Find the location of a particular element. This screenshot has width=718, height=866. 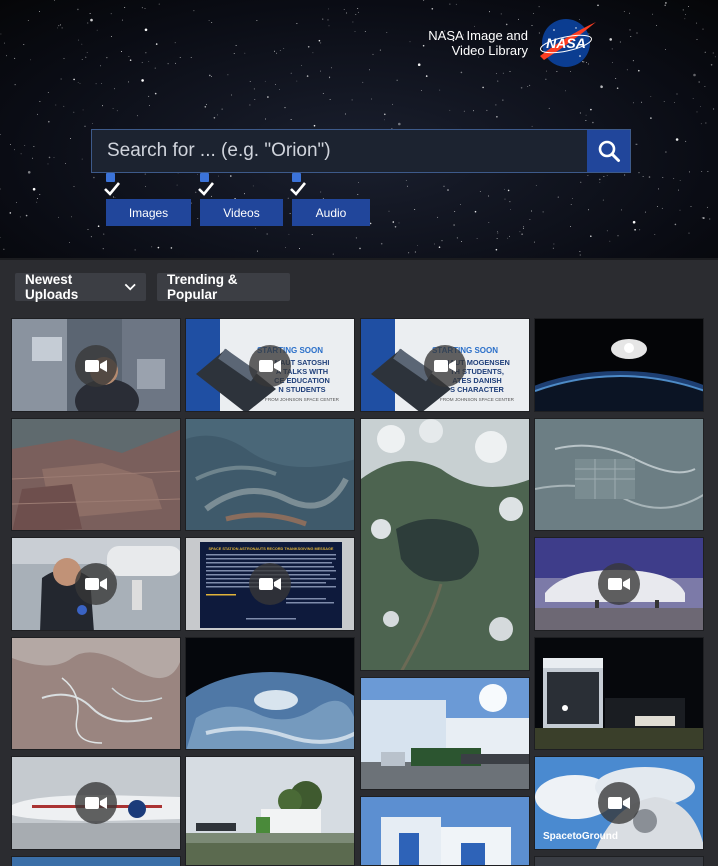

images-checkbox is located at coordinates (110, 177).